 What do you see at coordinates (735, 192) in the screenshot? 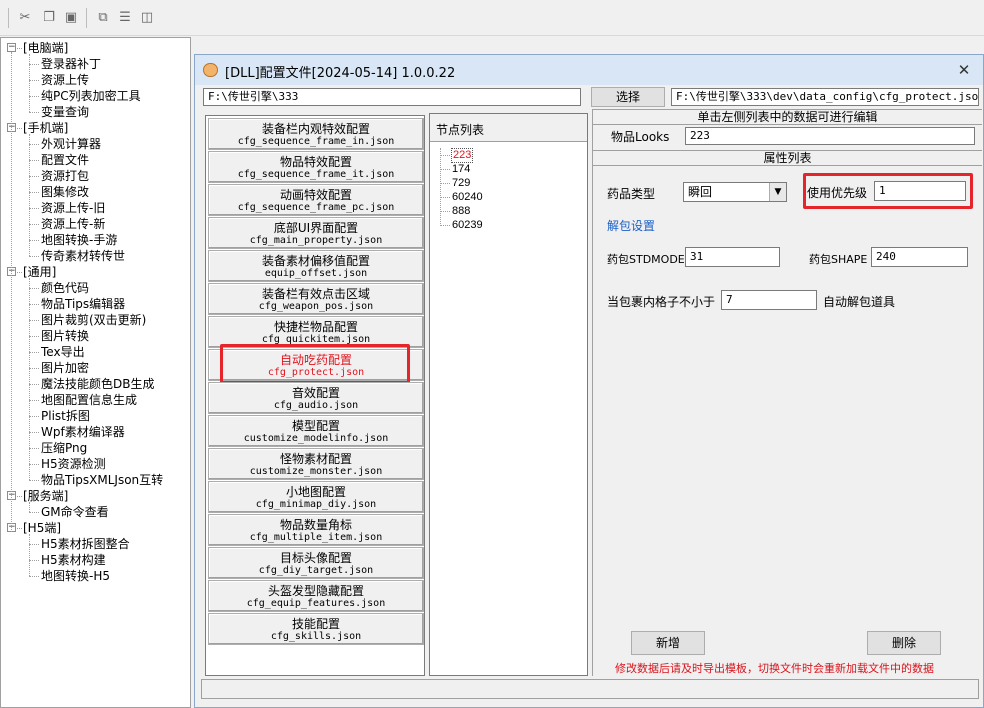
I see `med-type-select: 瞬回 ▼` at bounding box center [735, 192].